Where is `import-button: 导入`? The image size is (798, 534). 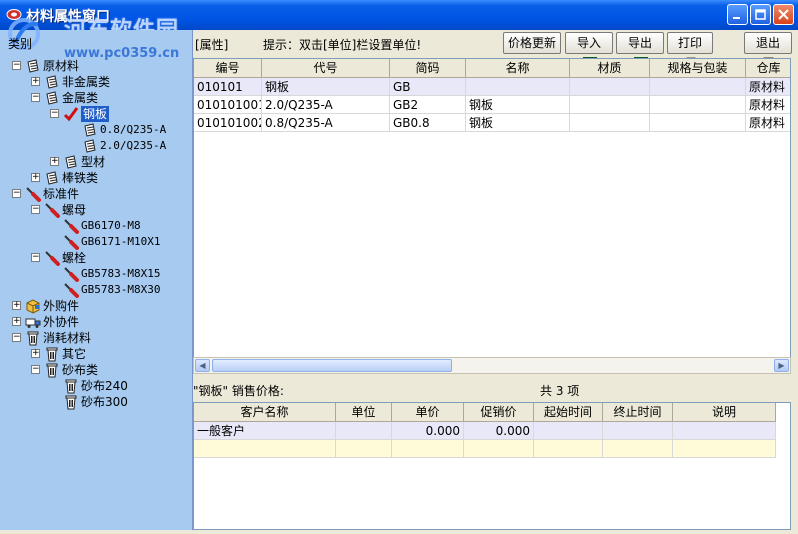 import-button: 导入 is located at coordinates (589, 51).